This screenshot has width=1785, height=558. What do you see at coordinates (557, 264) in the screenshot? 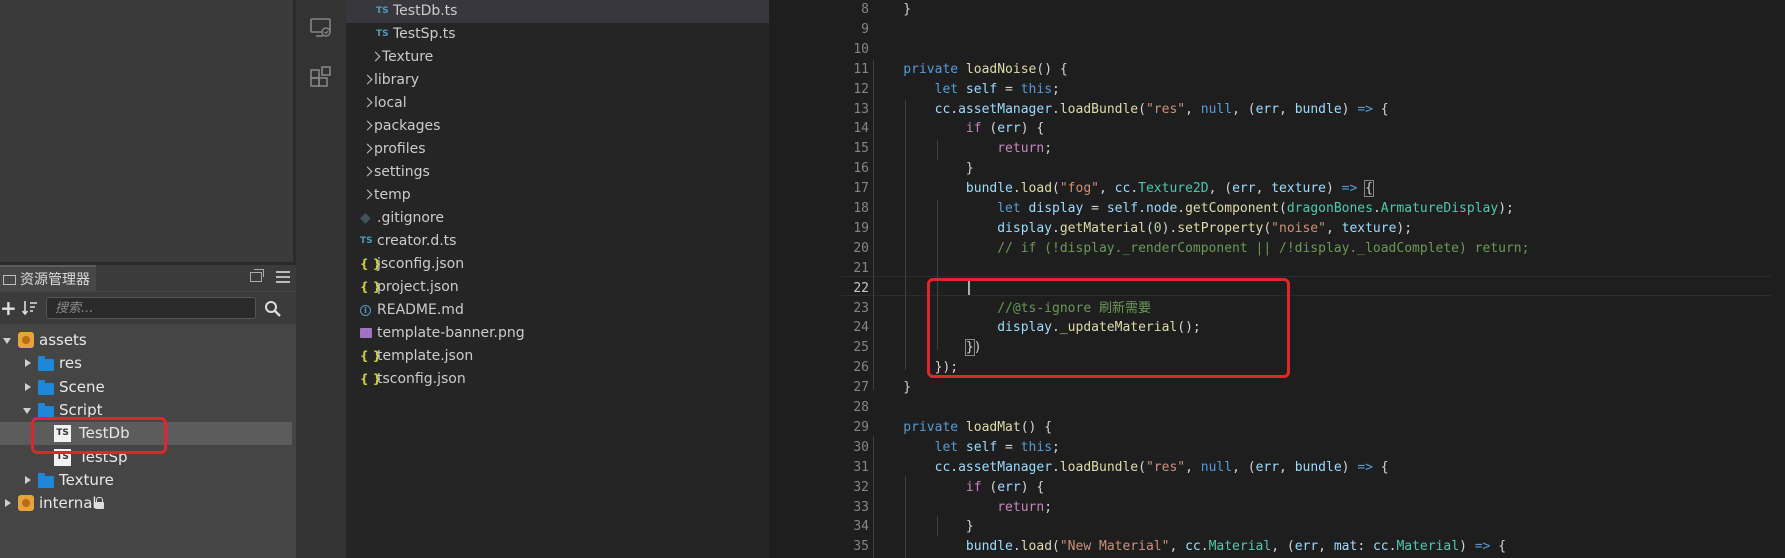
I see `explorer-file-item: { } jsconfig.json` at bounding box center [557, 264].